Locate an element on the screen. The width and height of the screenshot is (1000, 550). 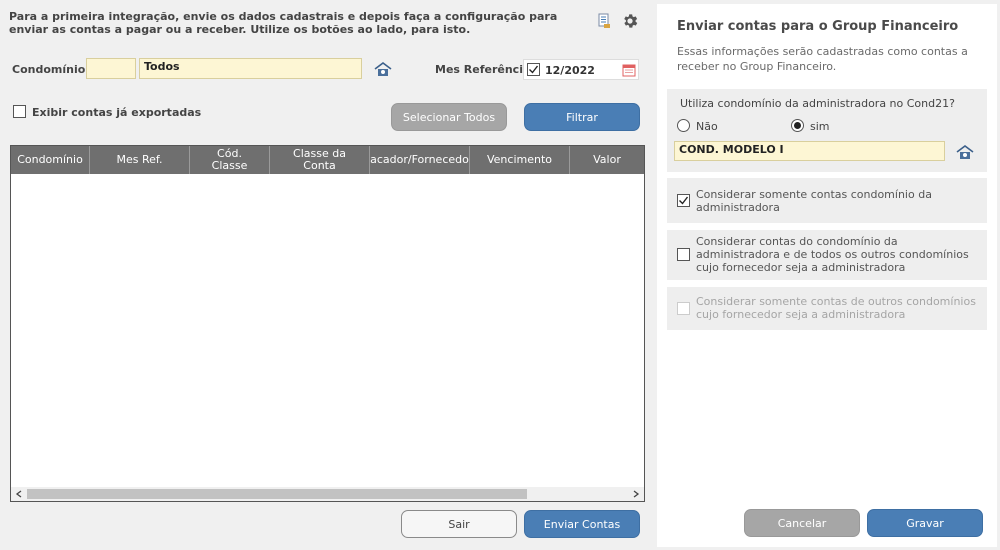
mes-referencia-picker: 12/2022 is located at coordinates (581, 69).